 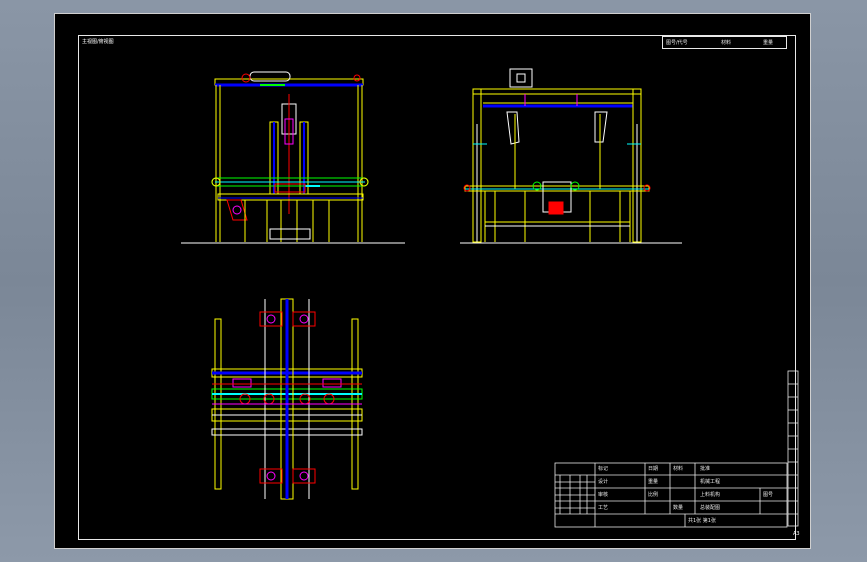 I want to click on tb-value-2: 重量, so click(x=653, y=482).